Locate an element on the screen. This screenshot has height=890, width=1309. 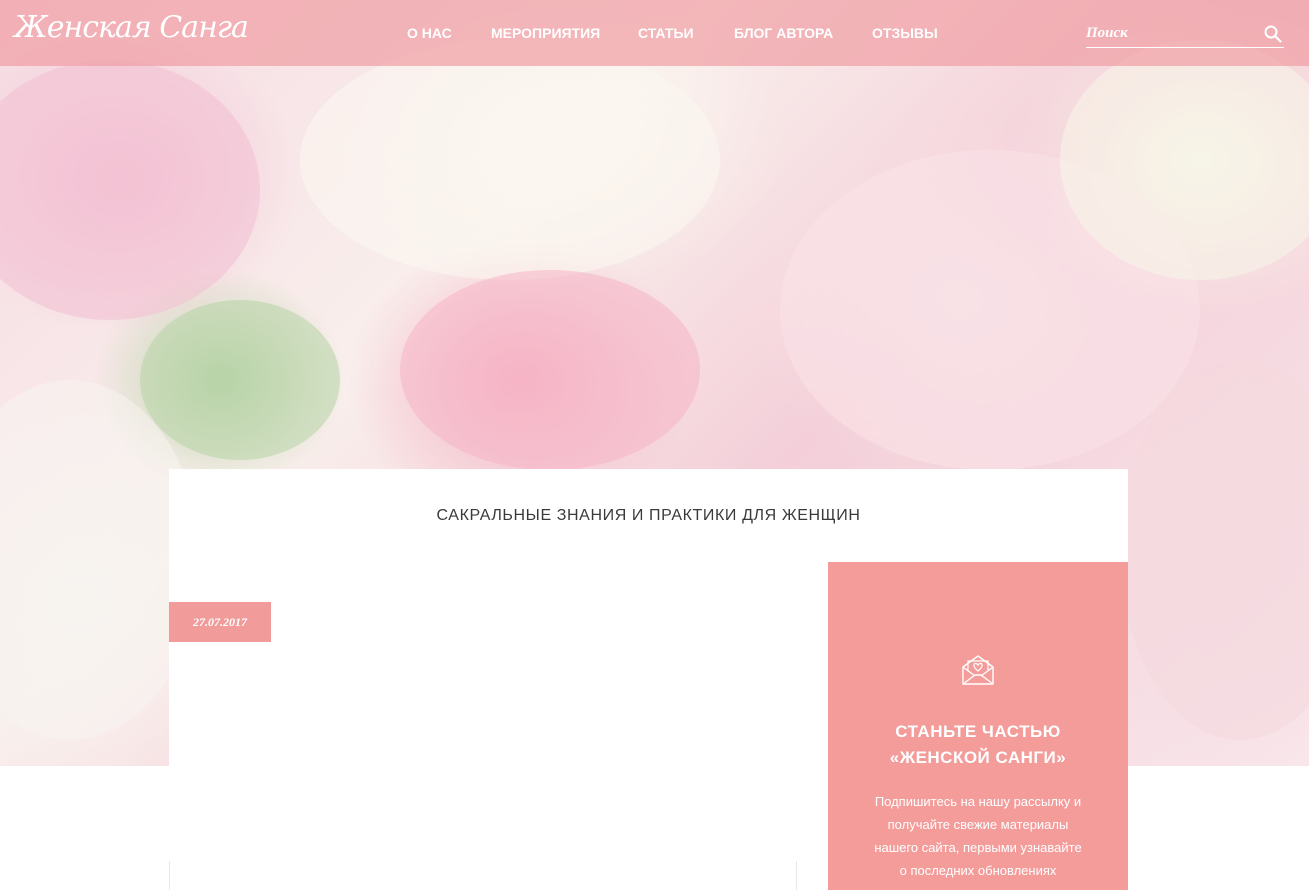
nav-item-articles: СТАТЬИ is located at coordinates (666, 33).